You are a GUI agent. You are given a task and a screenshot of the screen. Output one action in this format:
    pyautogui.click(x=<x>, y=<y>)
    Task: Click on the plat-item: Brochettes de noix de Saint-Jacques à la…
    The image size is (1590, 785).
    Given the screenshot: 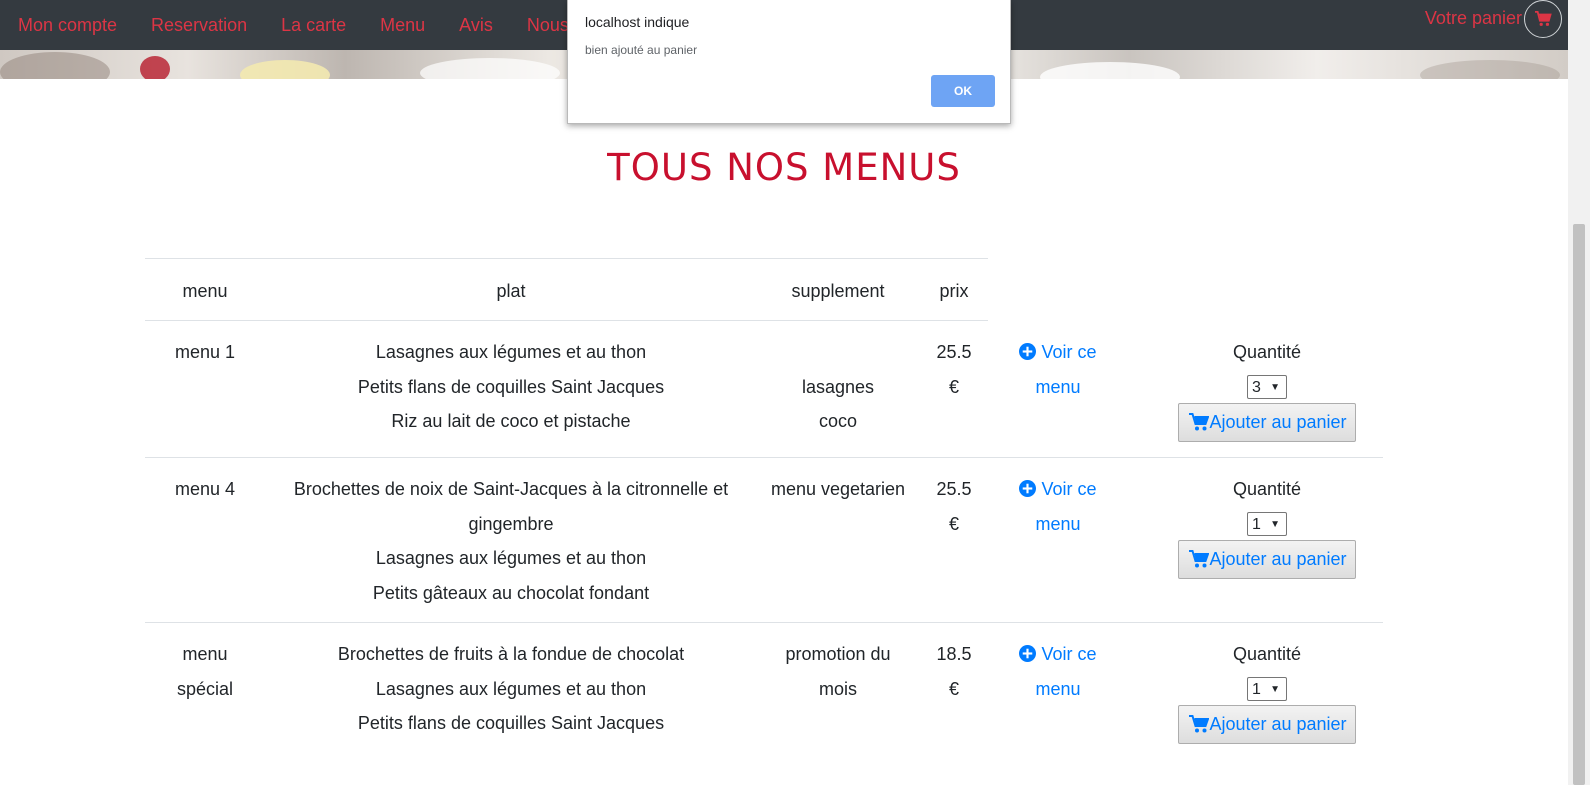 What is the action you would take?
    pyautogui.click(x=511, y=489)
    